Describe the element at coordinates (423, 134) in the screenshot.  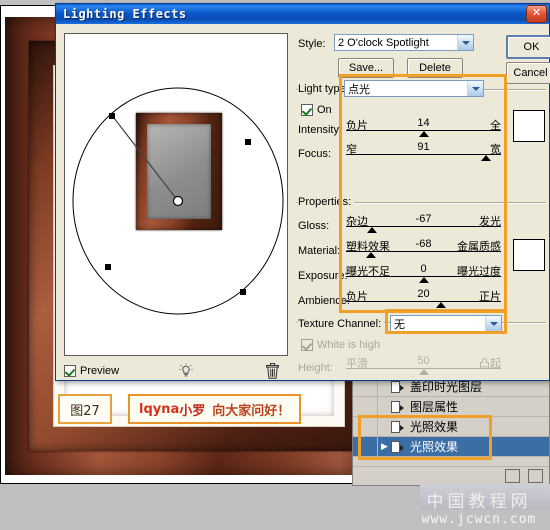
I see `intensity-thumb` at that location.